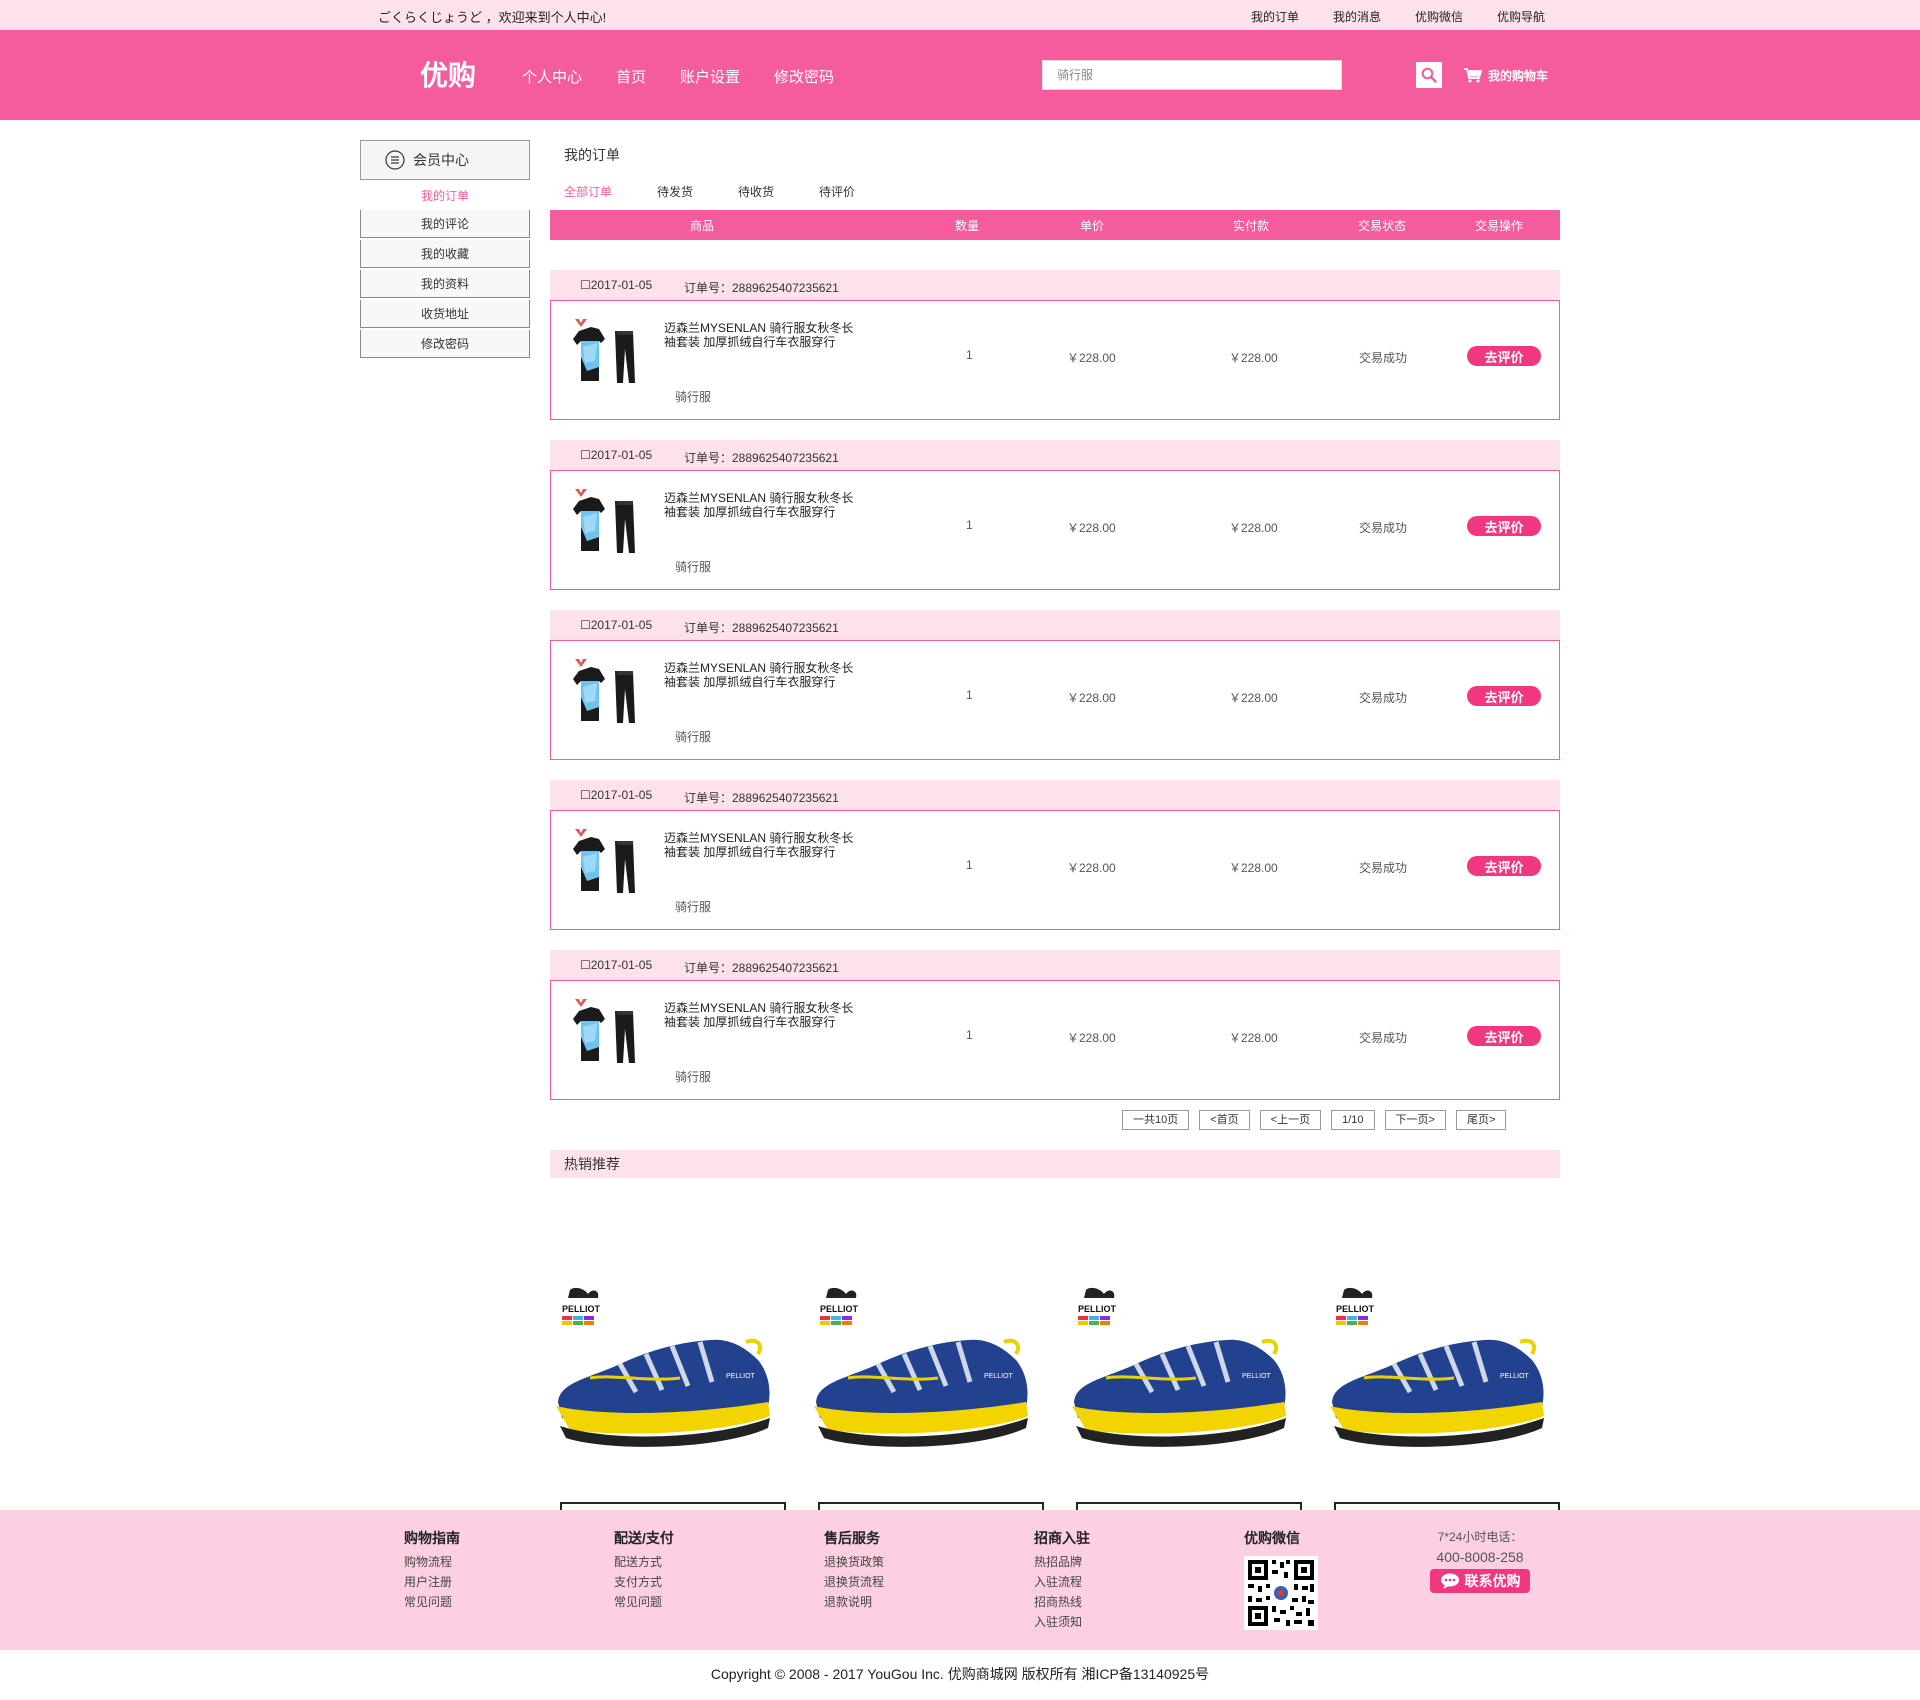 This screenshot has height=1700, width=1920. I want to click on sidebar-item-password: 修改密码, so click(445, 344).